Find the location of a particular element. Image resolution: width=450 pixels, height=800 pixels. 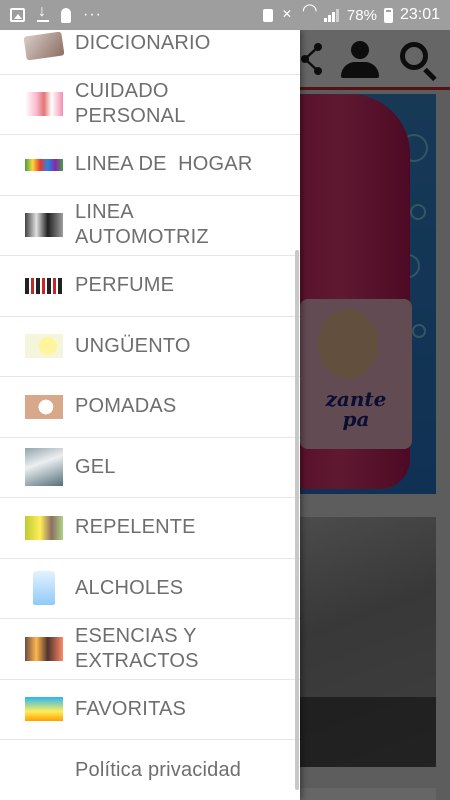

menu-item-label: CUIDADO PERSONAL is located at coordinates (130, 104).